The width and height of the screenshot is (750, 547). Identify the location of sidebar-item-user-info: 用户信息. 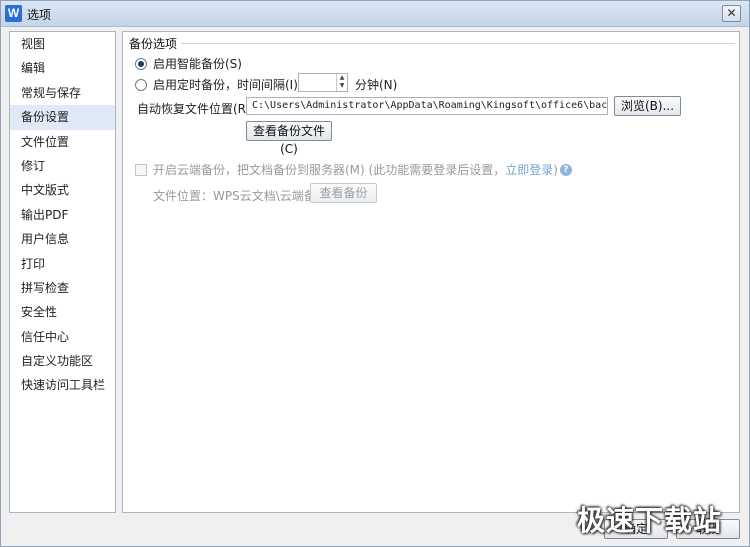
(62, 239).